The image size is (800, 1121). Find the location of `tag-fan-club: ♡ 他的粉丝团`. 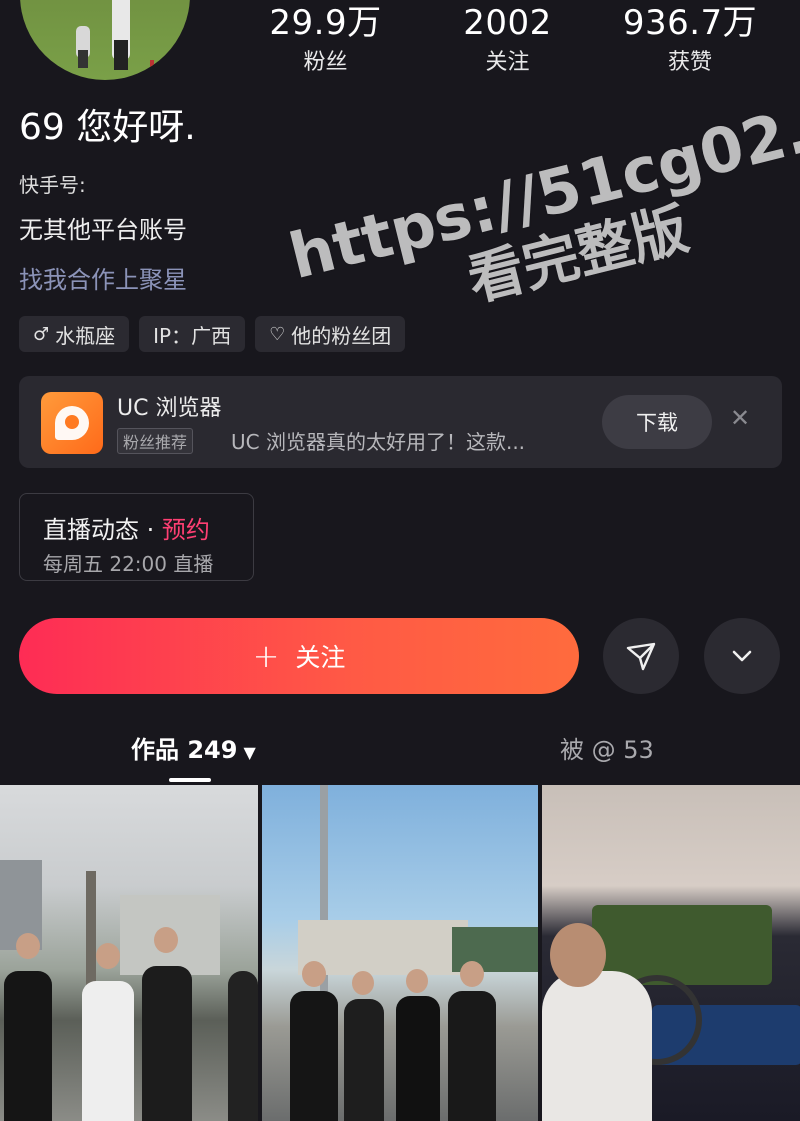

tag-fan-club: ♡ 他的粉丝团 is located at coordinates (330, 334).